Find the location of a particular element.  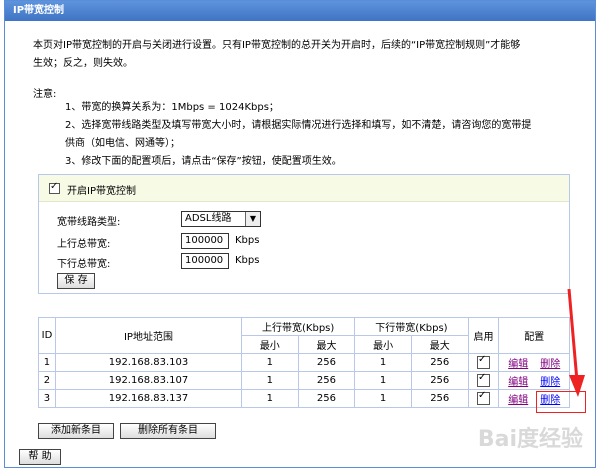

note-1: 1、带宽的换算关系为：1Mbps = 1024Kbps； is located at coordinates (172, 107).